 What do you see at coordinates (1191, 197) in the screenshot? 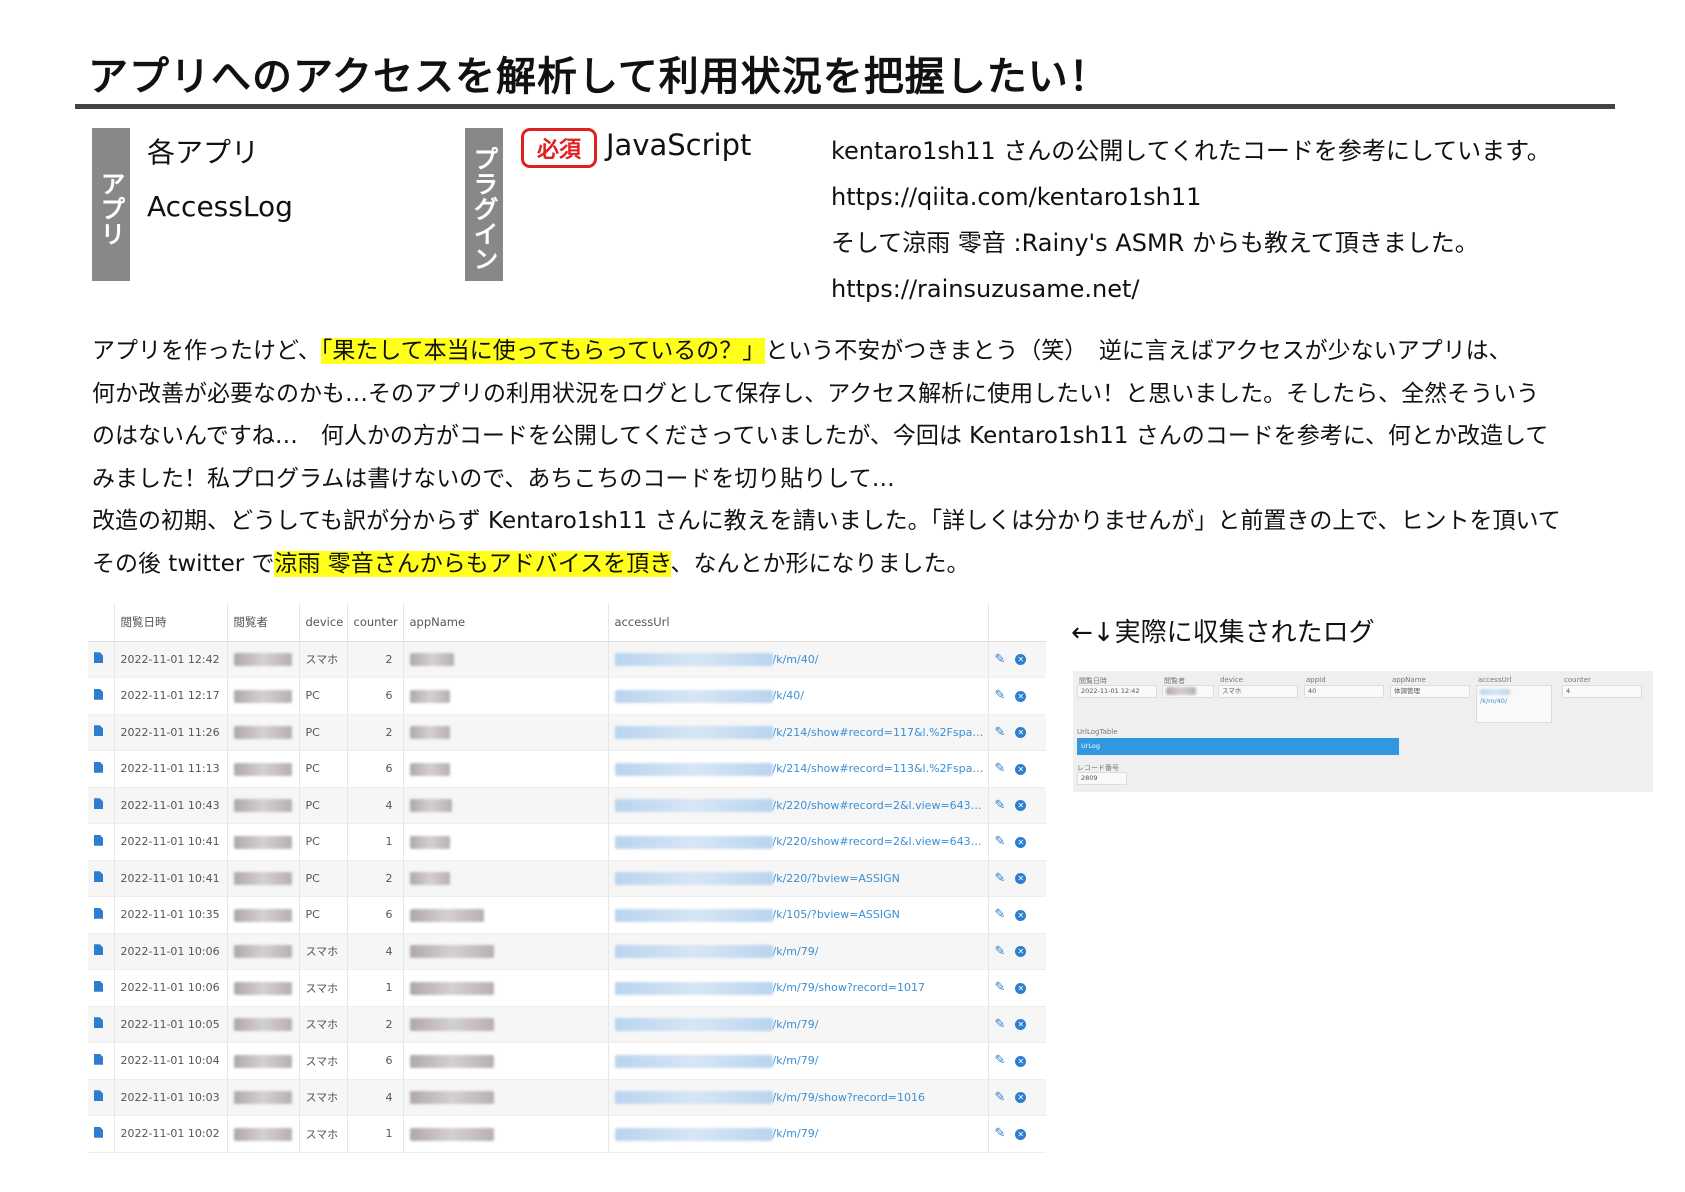
I see `credit-link: https://qiita.com/kentaro1sh11` at bounding box center [1191, 197].